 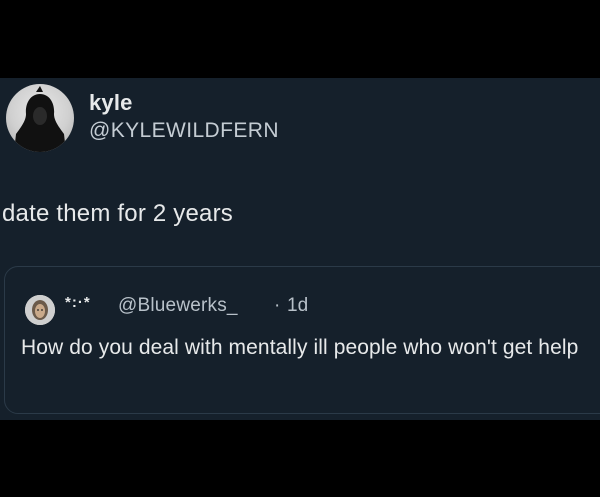 What do you see at coordinates (184, 131) in the screenshot?
I see `author-handle: @KYLEWILDFERN` at bounding box center [184, 131].